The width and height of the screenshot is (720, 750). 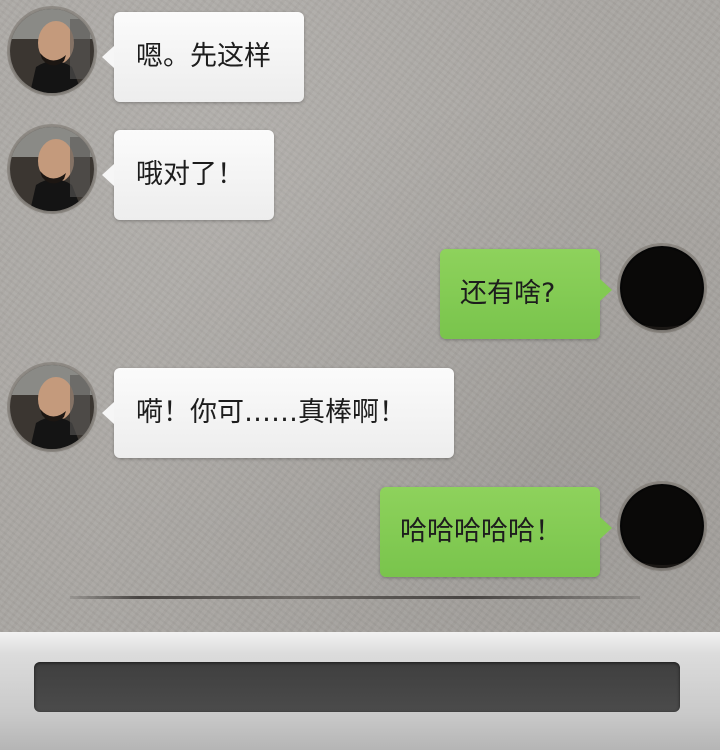 I want to click on message-bubble: 哦对了！, so click(x=188, y=175).